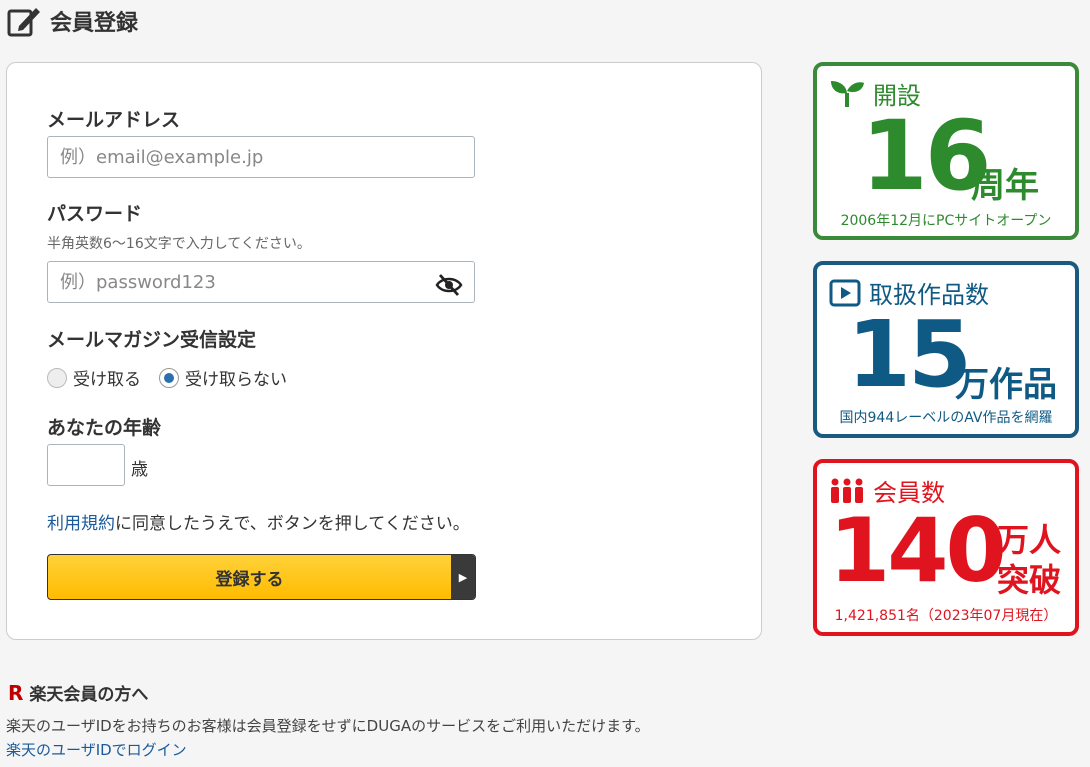 The image size is (1090, 767). Describe the element at coordinates (139, 470) in the screenshot. I see `age-unit: 歳` at that location.